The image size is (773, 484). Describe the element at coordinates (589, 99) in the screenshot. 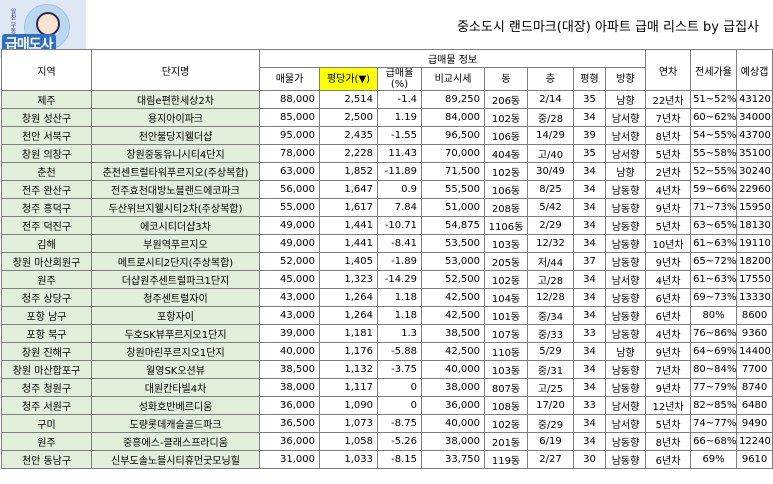

I see `cell-pyeong: 35` at that location.